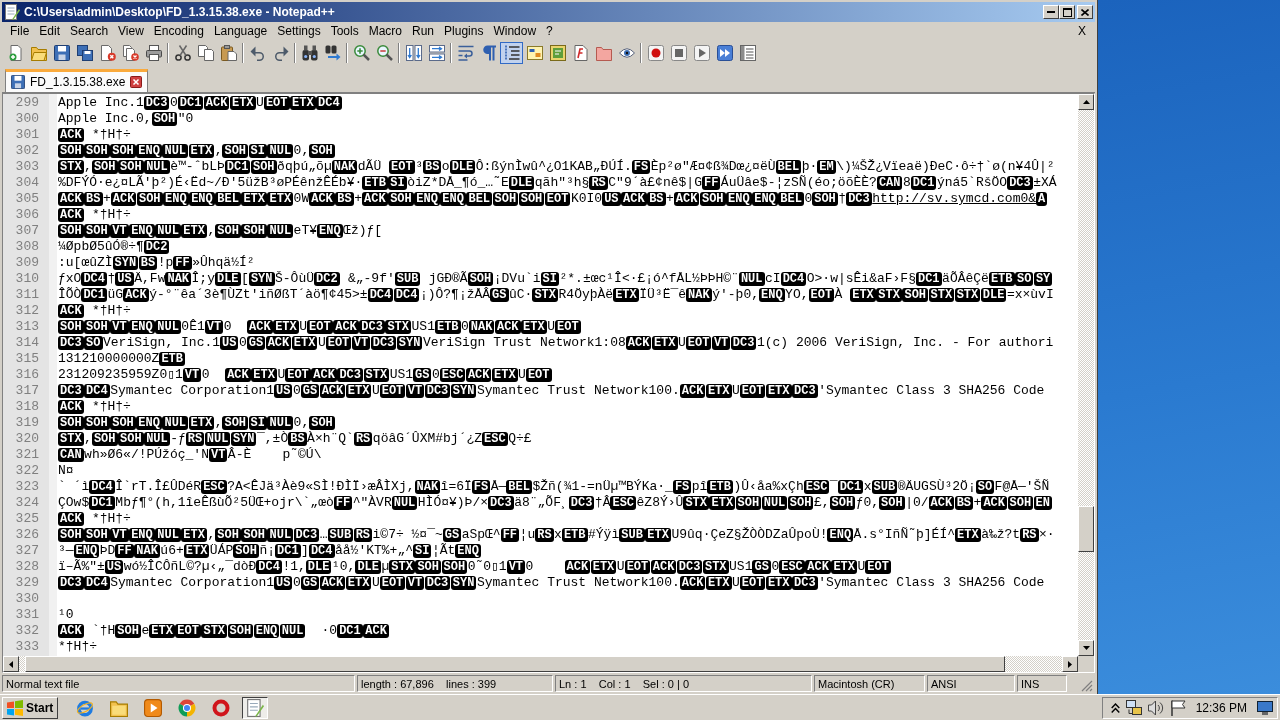 The width and height of the screenshot is (1280, 720). I want to click on control-character: DC3, so click(71, 583).